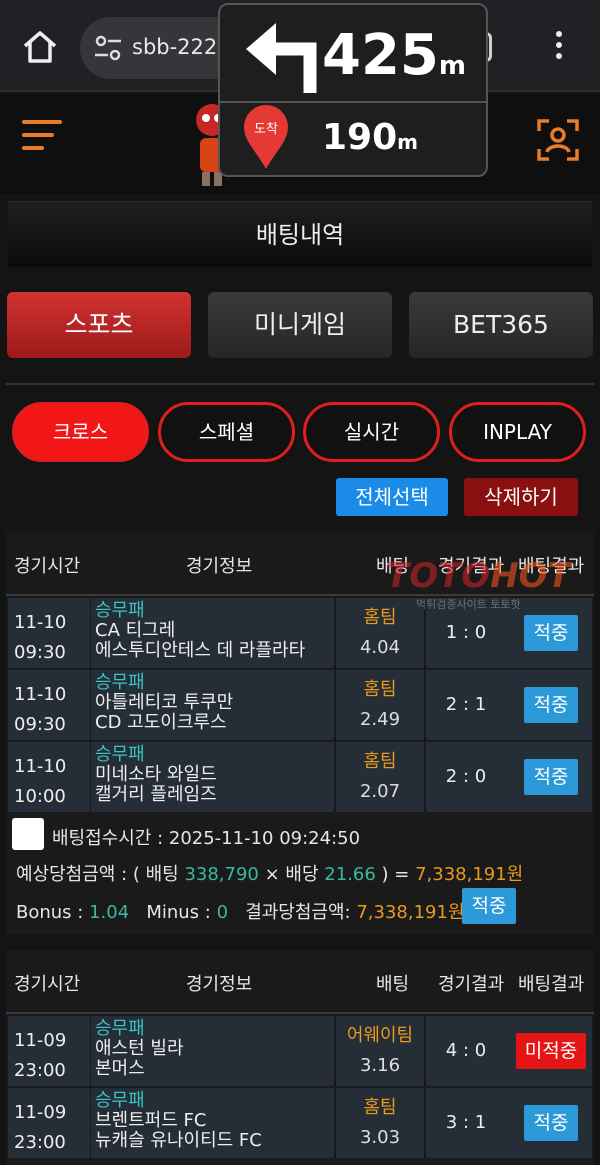 Image resolution: width=600 pixels, height=1165 pixels. Describe the element at coordinates (521, 497) in the screenshot. I see `delete-button: 삭제하기` at that location.